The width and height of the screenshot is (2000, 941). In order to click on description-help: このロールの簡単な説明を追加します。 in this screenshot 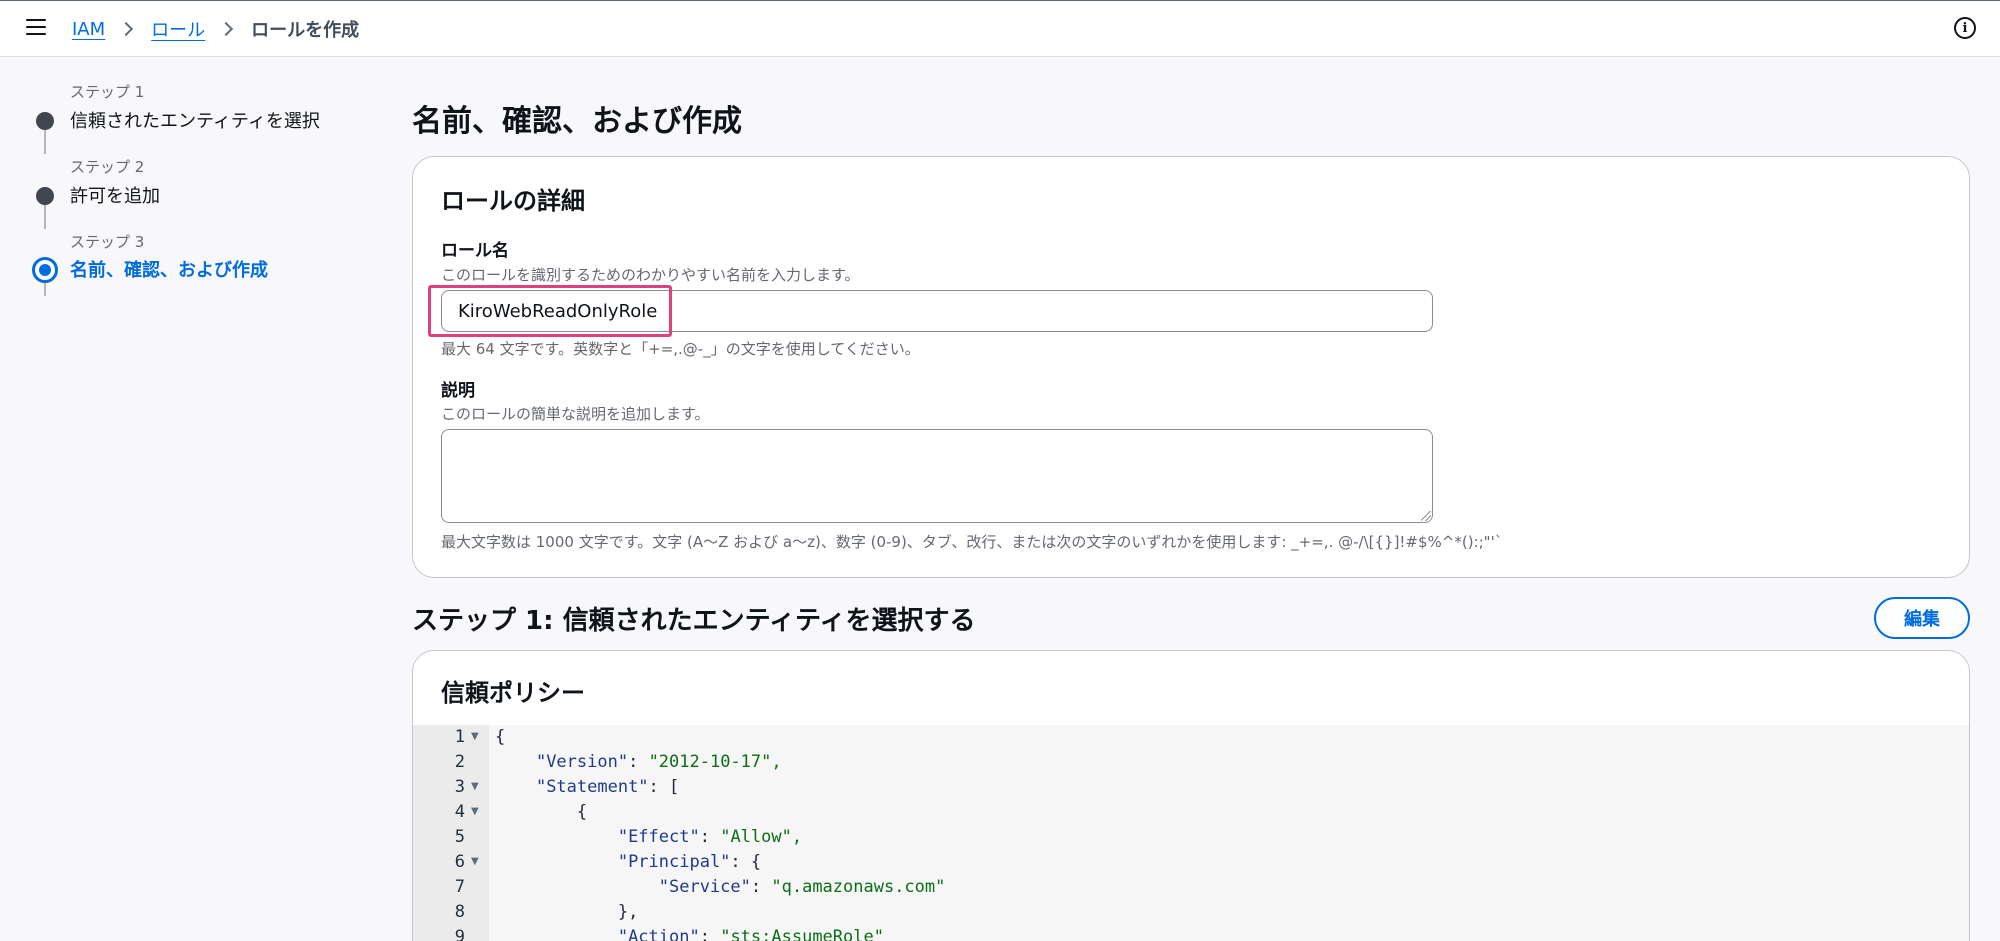, I will do `click(575, 414)`.